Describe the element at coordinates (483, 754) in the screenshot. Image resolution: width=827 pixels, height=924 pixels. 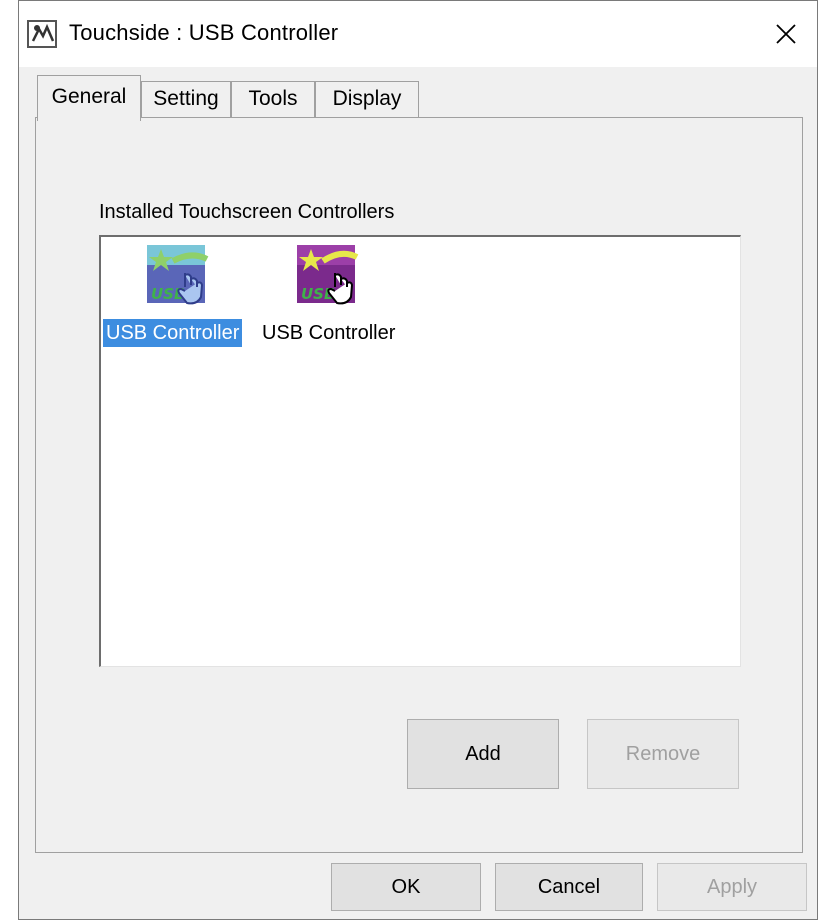
I see `add-button: Add` at that location.